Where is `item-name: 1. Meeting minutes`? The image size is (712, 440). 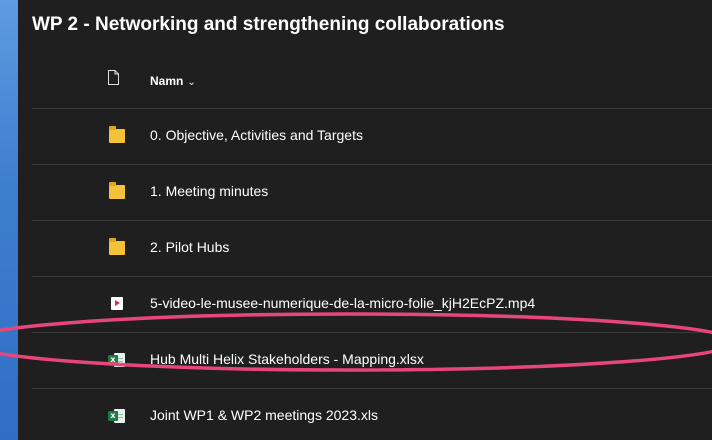 item-name: 1. Meeting minutes is located at coordinates (209, 191).